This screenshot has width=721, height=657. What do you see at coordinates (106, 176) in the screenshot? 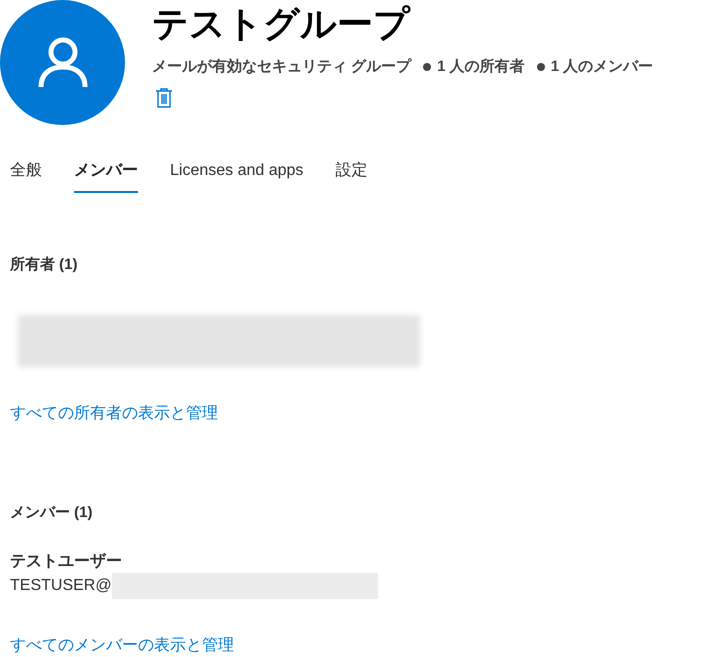
I see `tab: メンバー` at bounding box center [106, 176].